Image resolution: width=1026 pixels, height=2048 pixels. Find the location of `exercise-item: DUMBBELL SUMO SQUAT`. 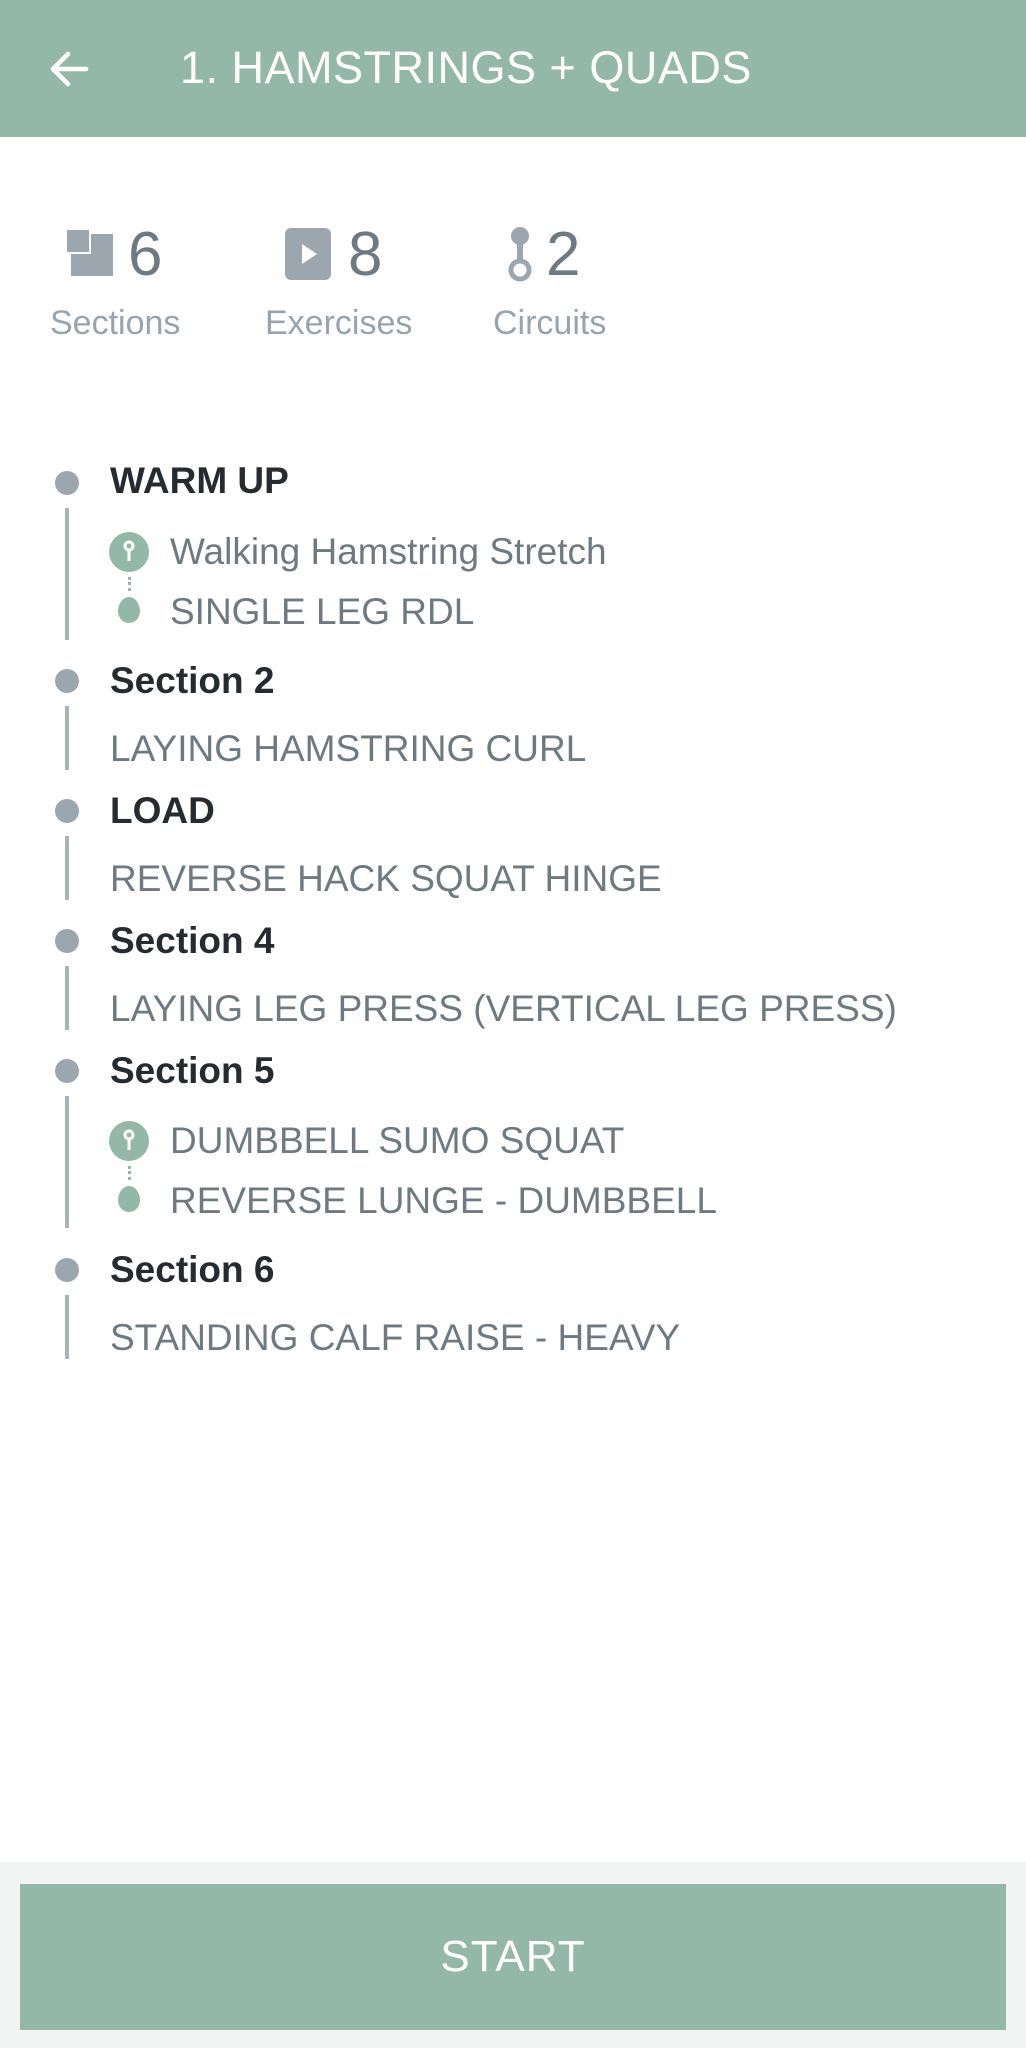

exercise-item: DUMBBELL SUMO SQUAT is located at coordinates (397, 1141).